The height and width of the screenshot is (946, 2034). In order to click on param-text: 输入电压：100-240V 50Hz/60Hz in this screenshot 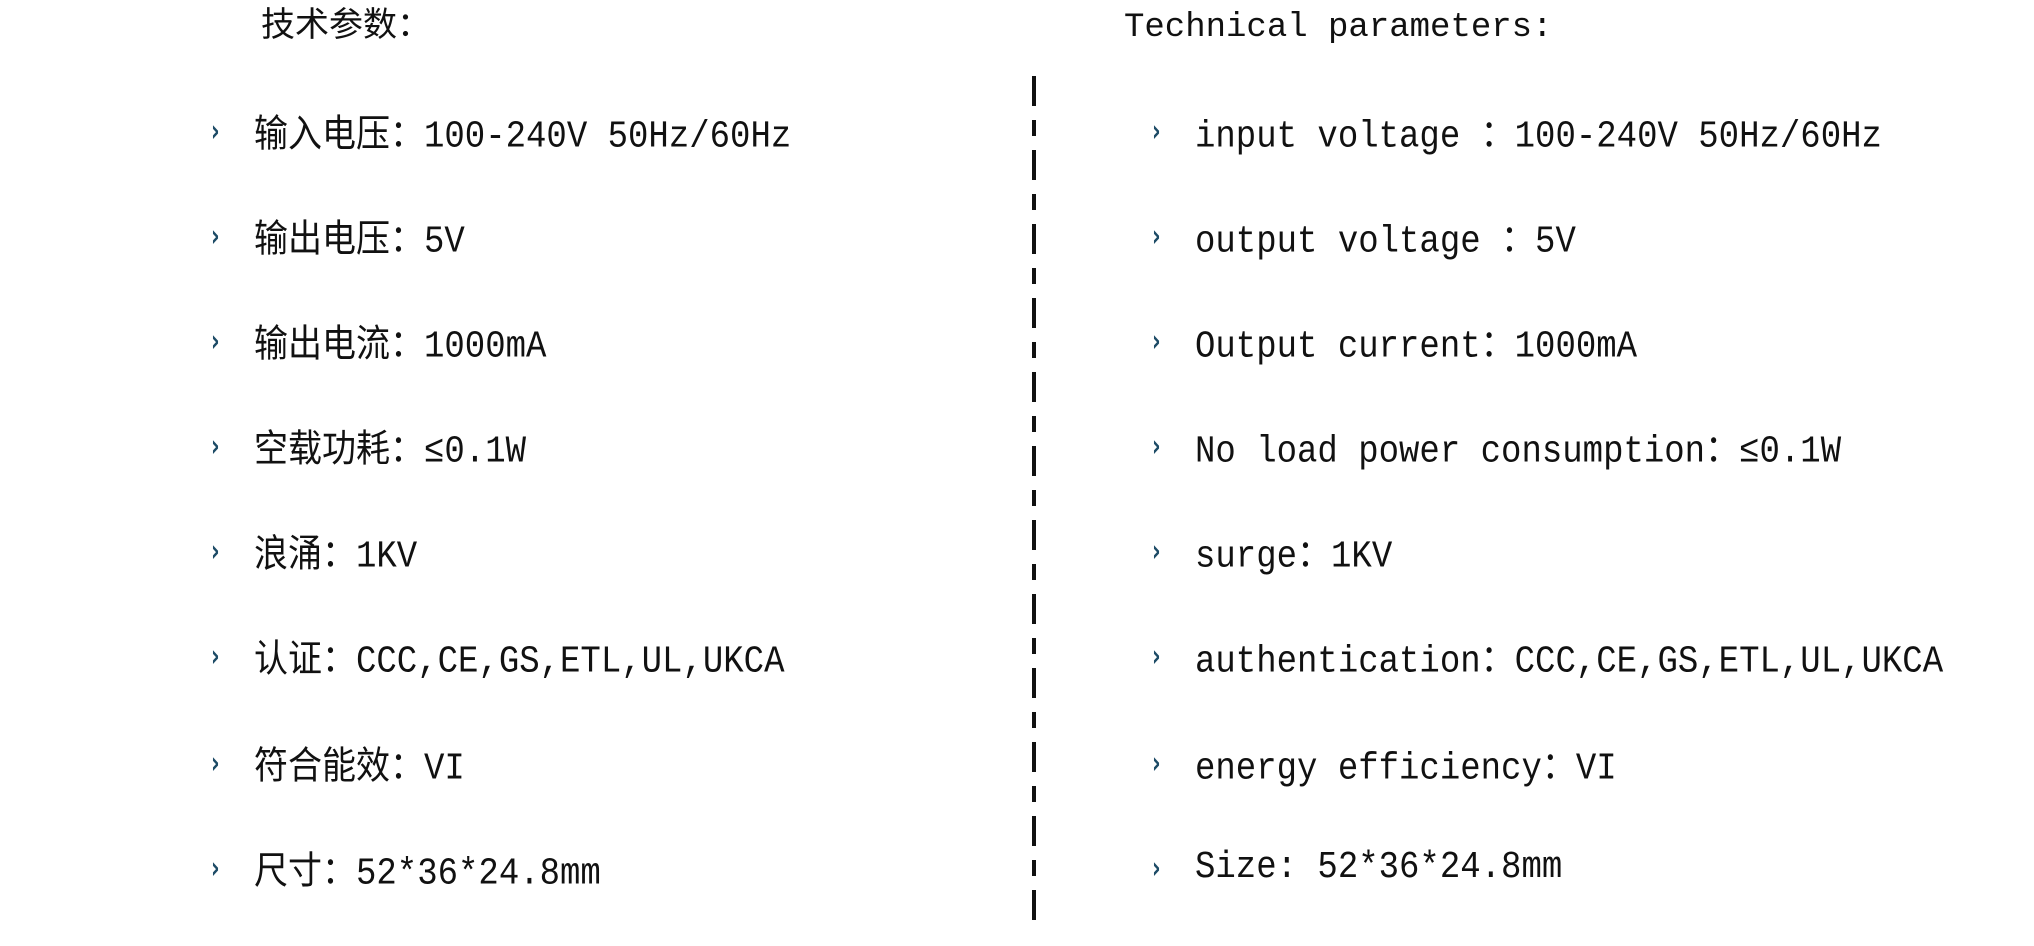, I will do `click(523, 137)`.